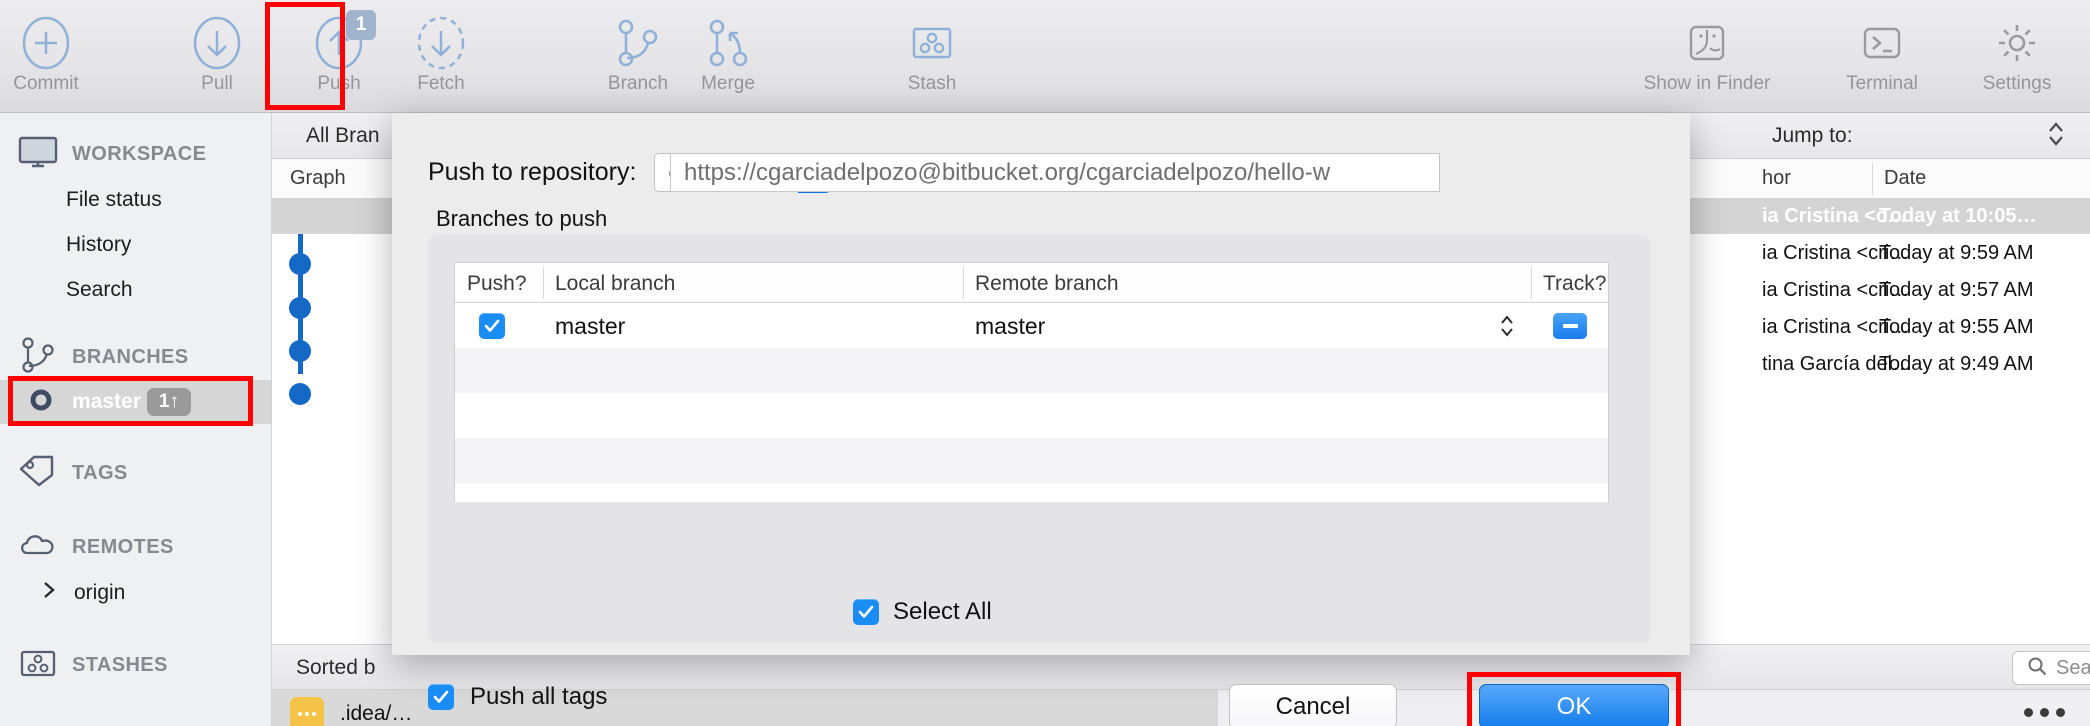  I want to click on changed-files-list: .idea/… src/main/webapp/index.jsp, so click(744, 708).